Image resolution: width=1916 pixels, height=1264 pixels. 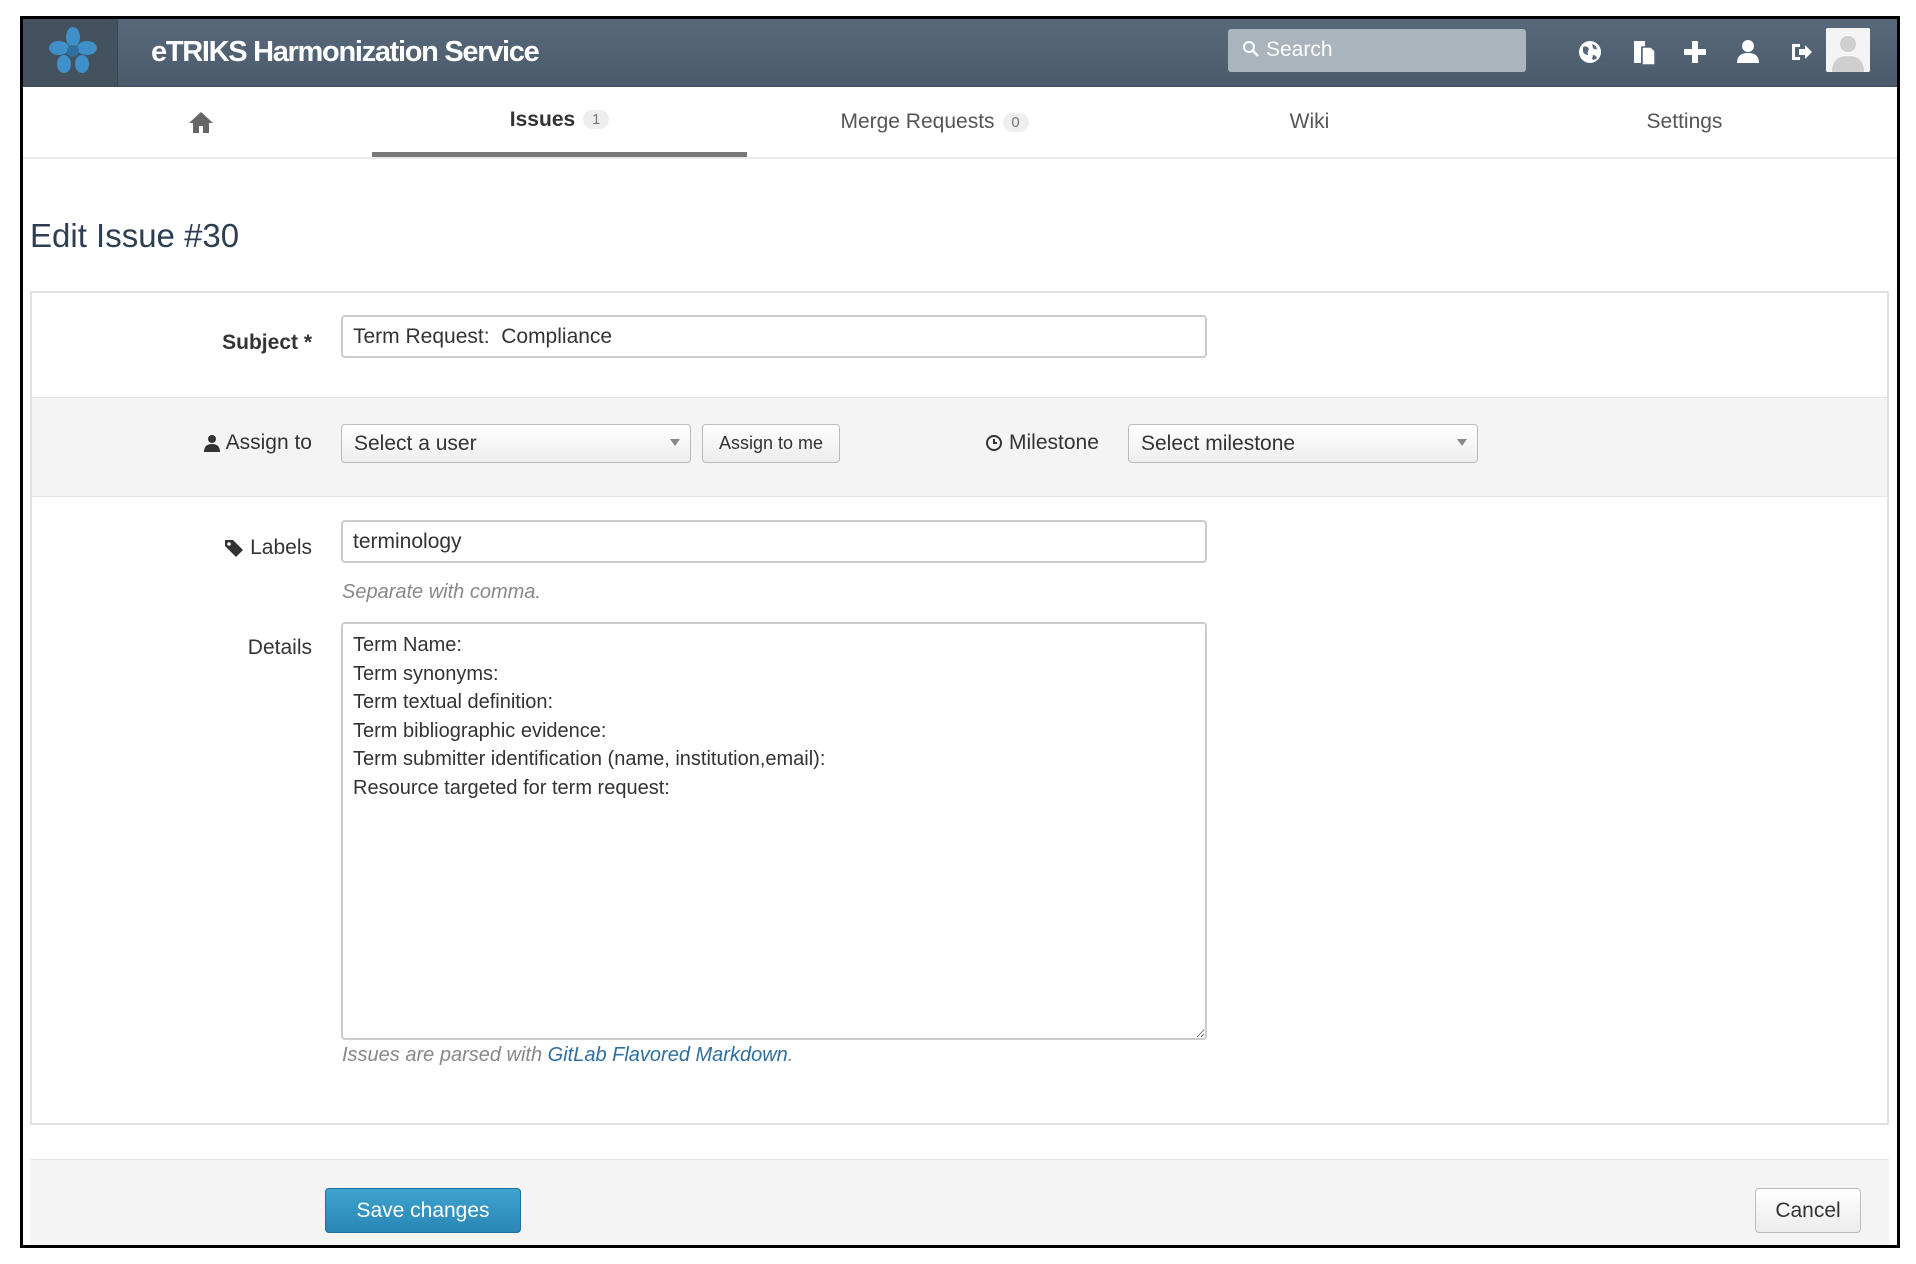 I want to click on tab-wiki-label: Wiki, so click(x=1309, y=121).